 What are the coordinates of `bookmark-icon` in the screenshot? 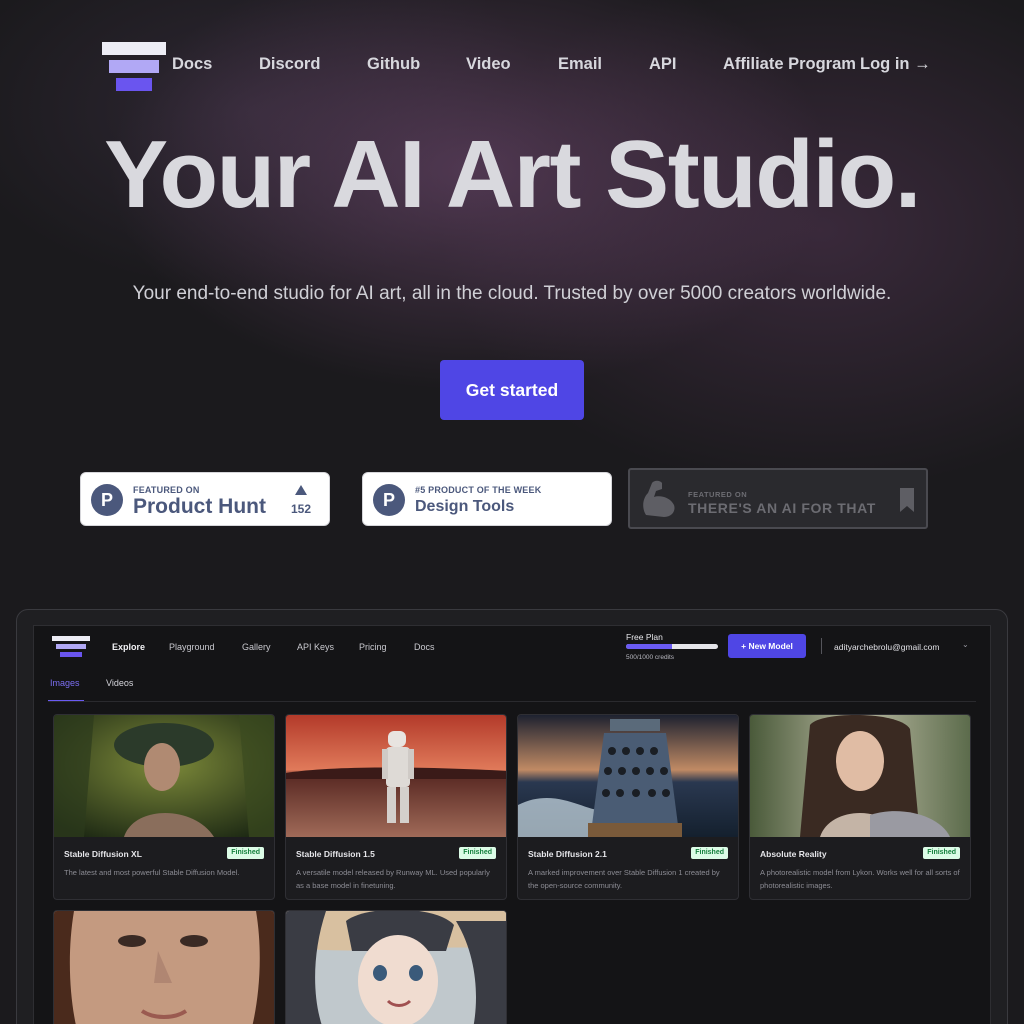 It's located at (907, 500).